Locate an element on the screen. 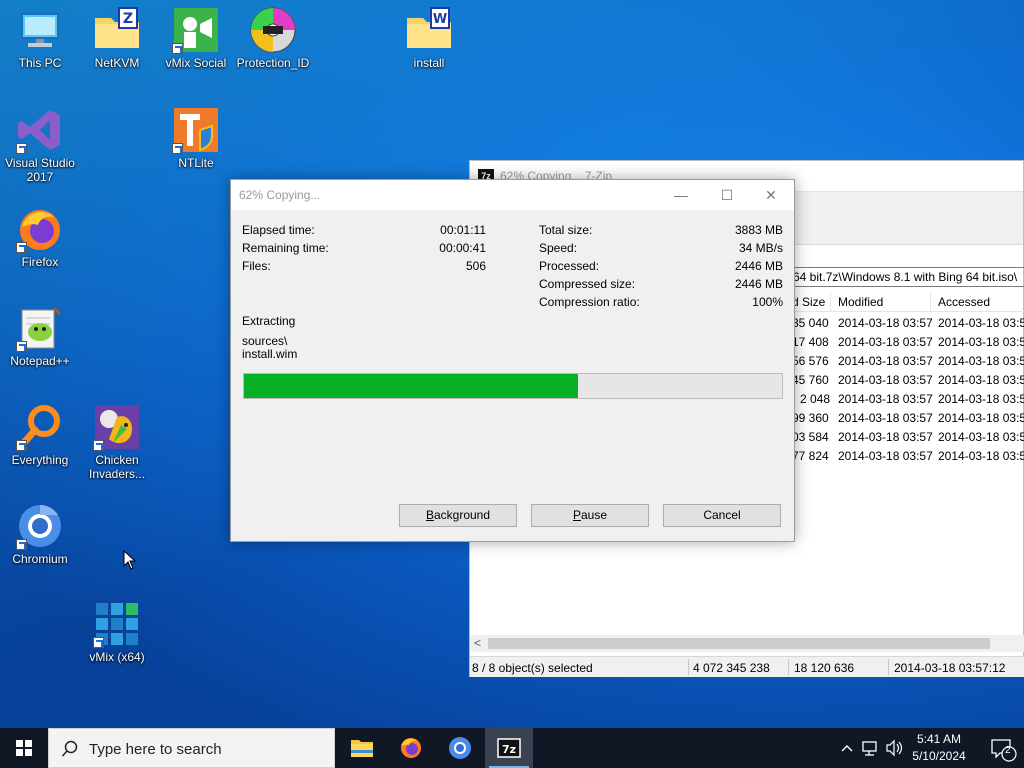  notification-count-badge: 2 is located at coordinates (1008, 750).